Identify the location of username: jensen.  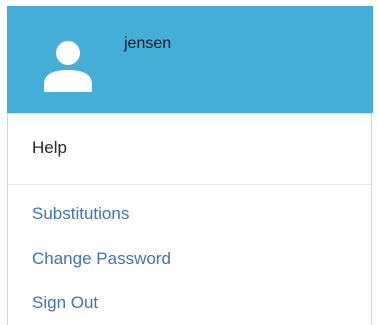
(148, 43).